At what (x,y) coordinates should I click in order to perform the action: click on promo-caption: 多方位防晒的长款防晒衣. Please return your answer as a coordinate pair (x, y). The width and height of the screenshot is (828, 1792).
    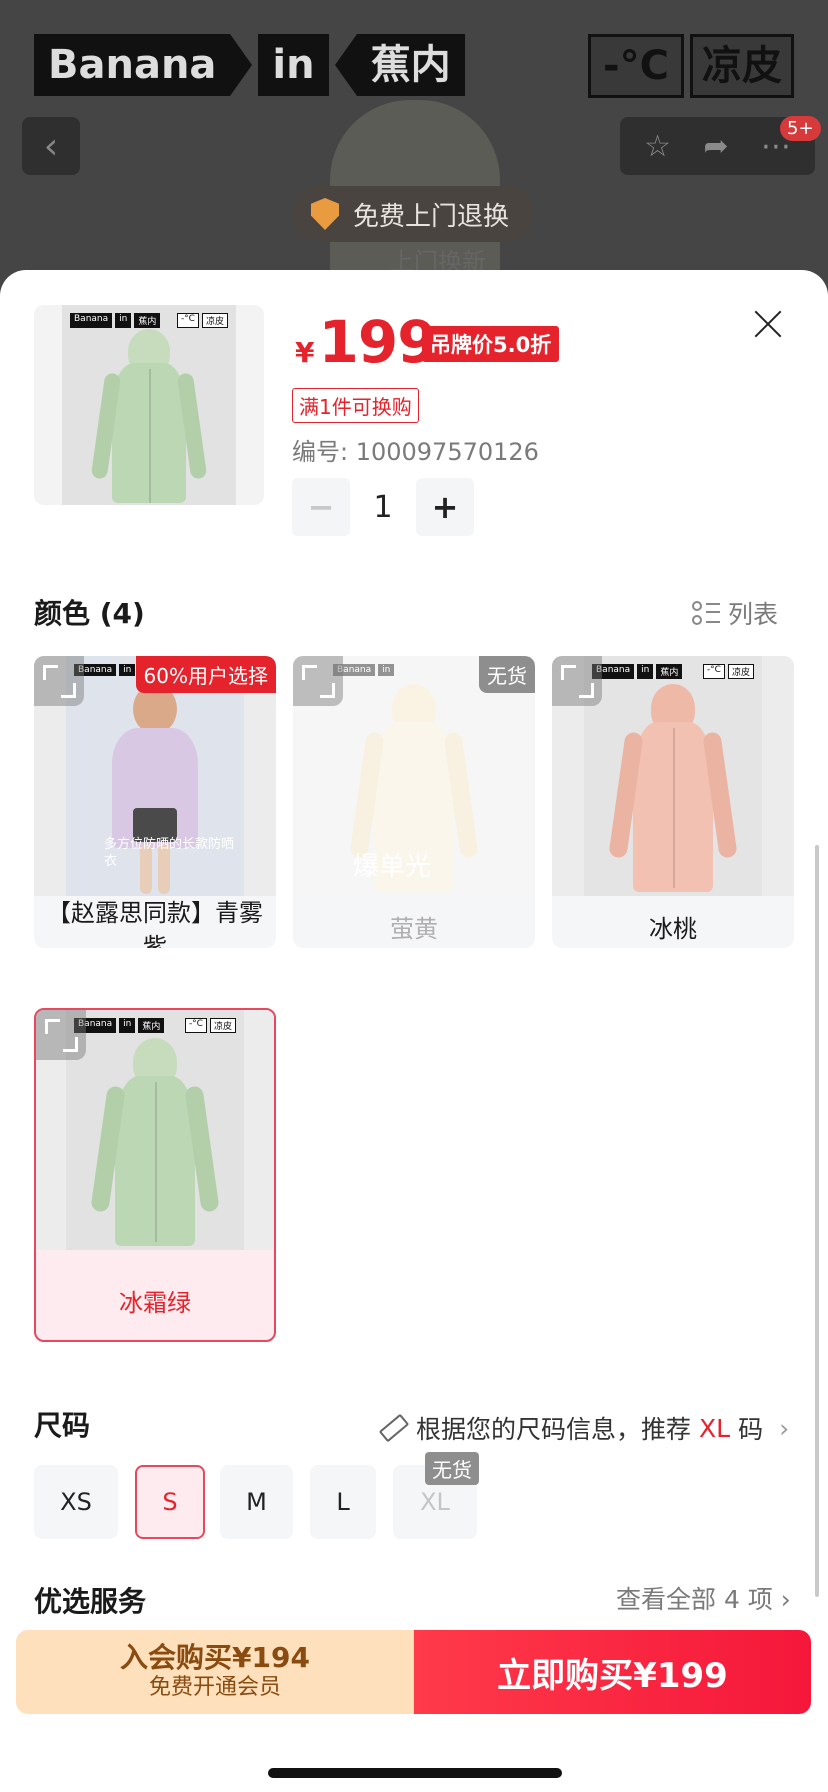
    Looking at the image, I should click on (169, 853).